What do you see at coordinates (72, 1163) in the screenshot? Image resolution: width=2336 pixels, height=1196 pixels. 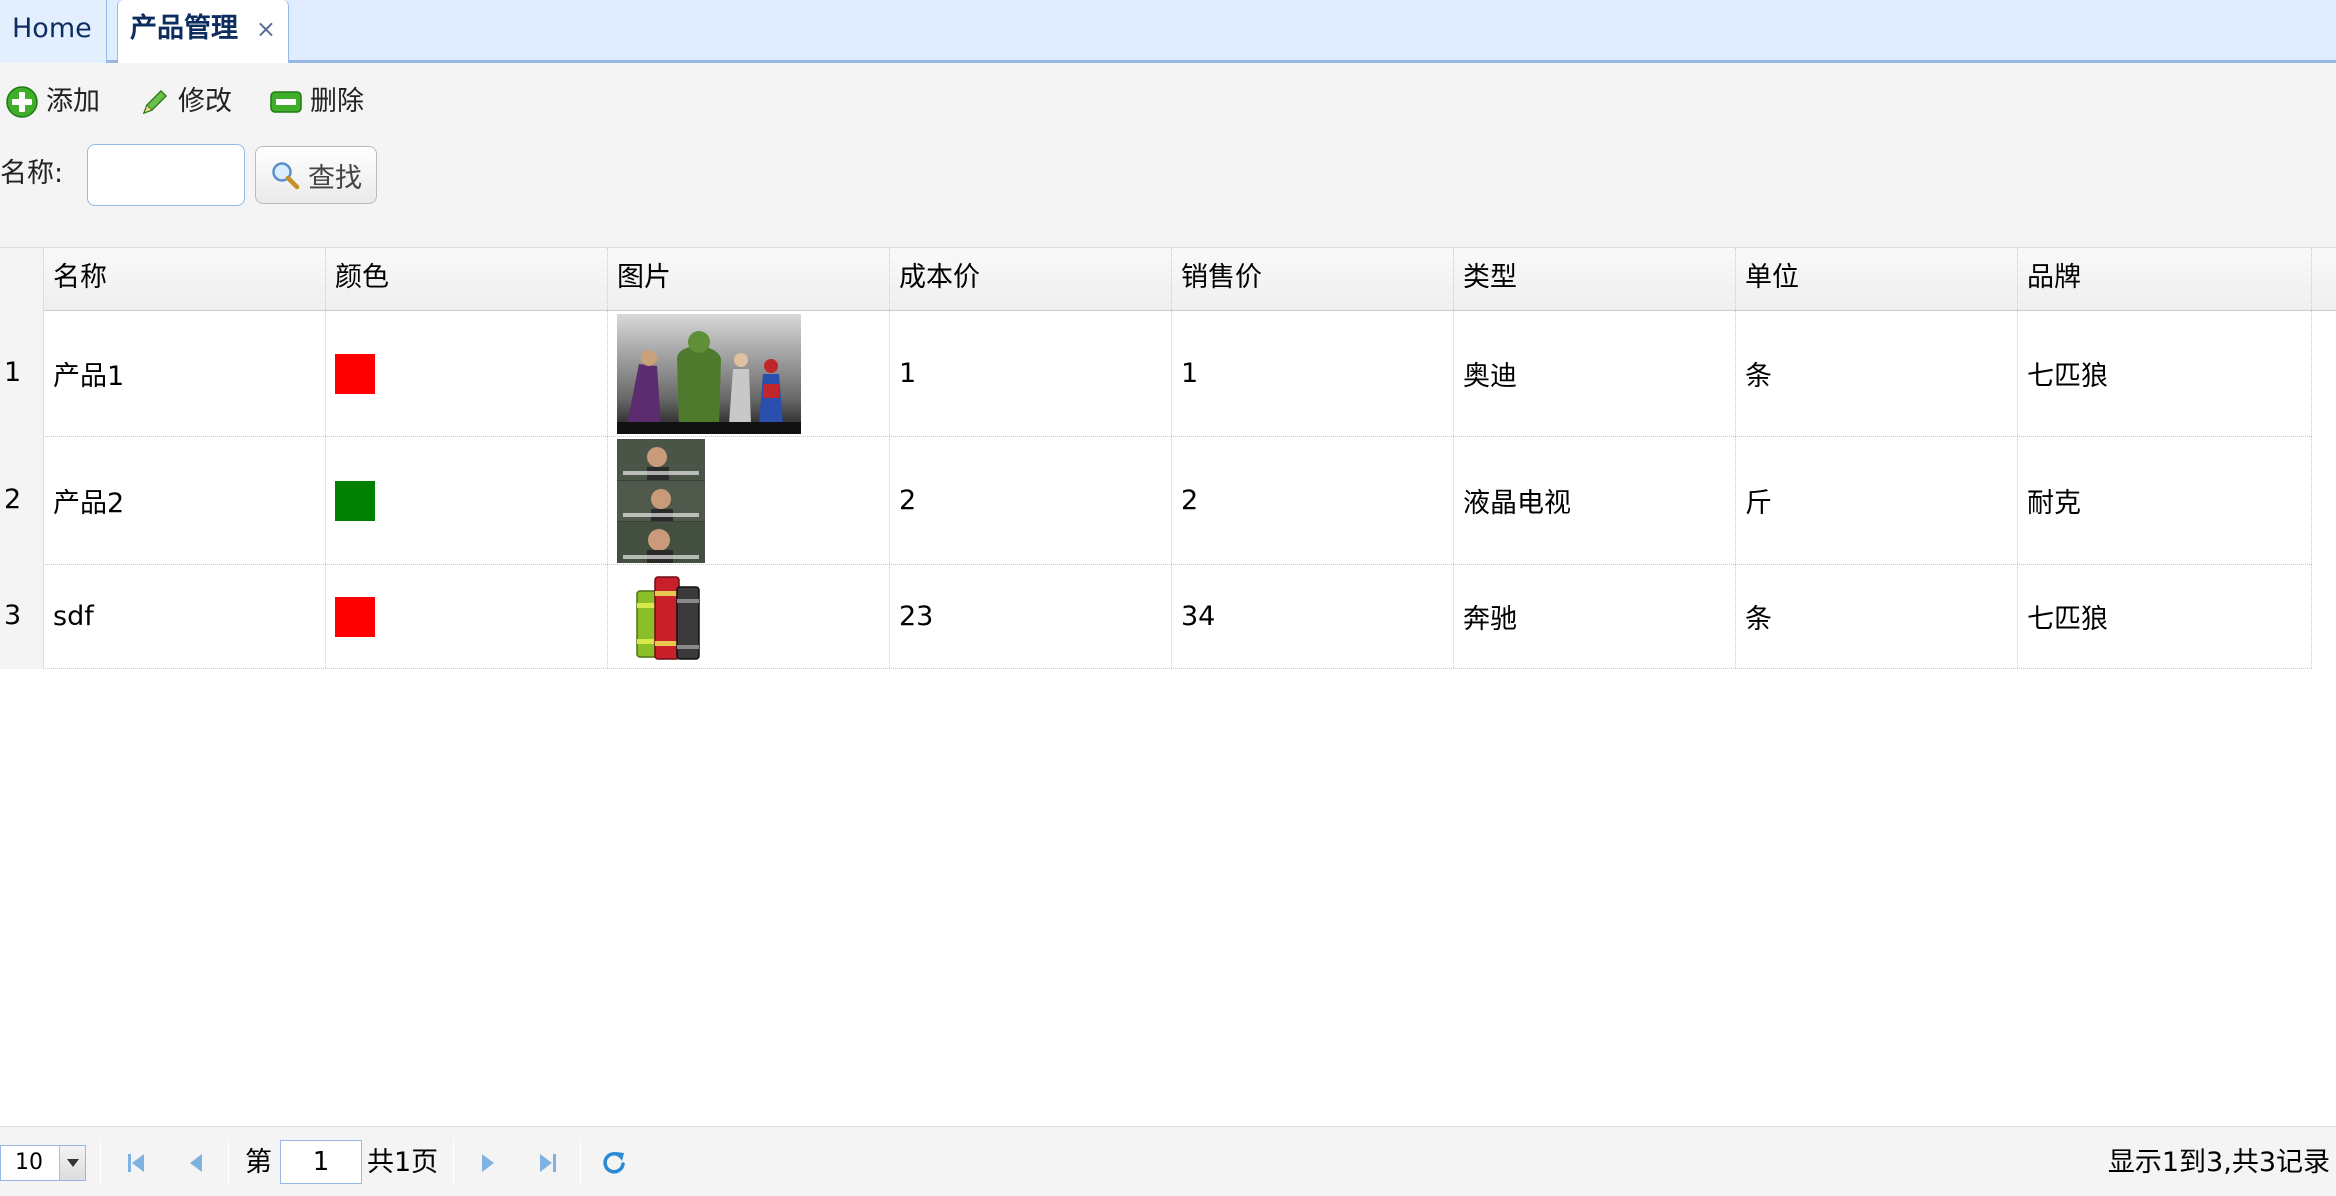 I see `chevron-down-icon` at bounding box center [72, 1163].